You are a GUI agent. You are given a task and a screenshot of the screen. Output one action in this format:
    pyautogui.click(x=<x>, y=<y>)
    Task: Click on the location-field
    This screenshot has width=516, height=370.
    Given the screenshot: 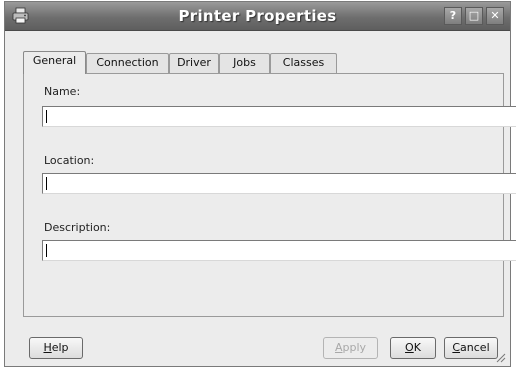 What is the action you would take?
    pyautogui.click(x=279, y=183)
    